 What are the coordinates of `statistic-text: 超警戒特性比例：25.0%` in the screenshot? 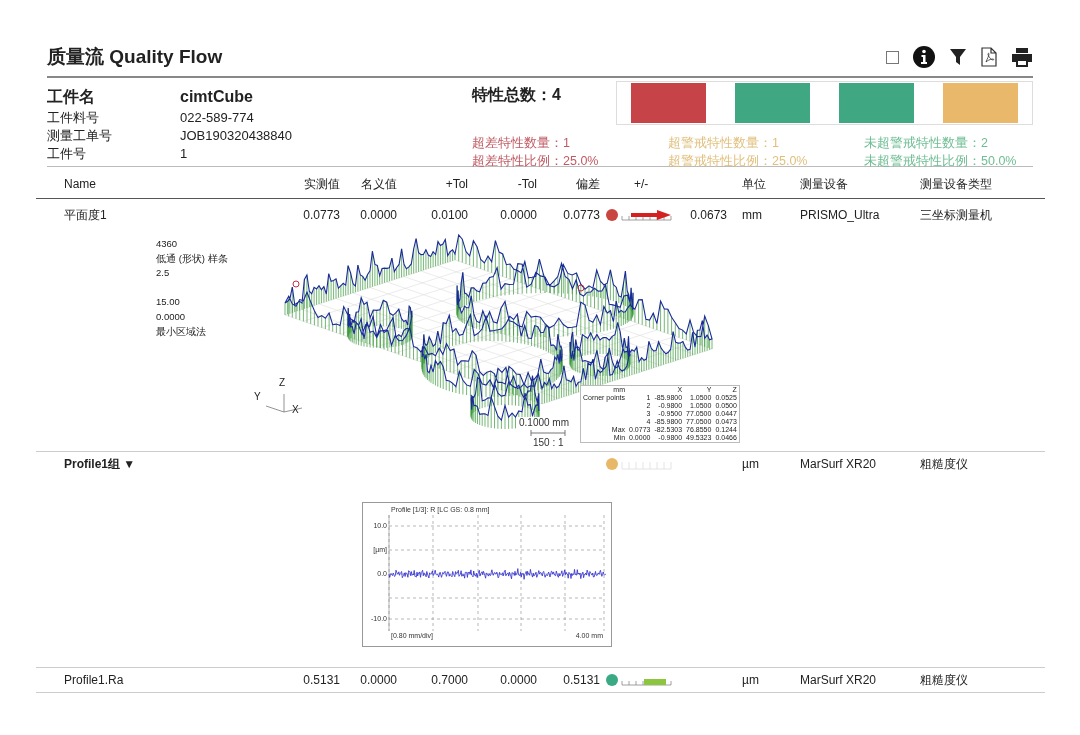 It's located at (738, 161).